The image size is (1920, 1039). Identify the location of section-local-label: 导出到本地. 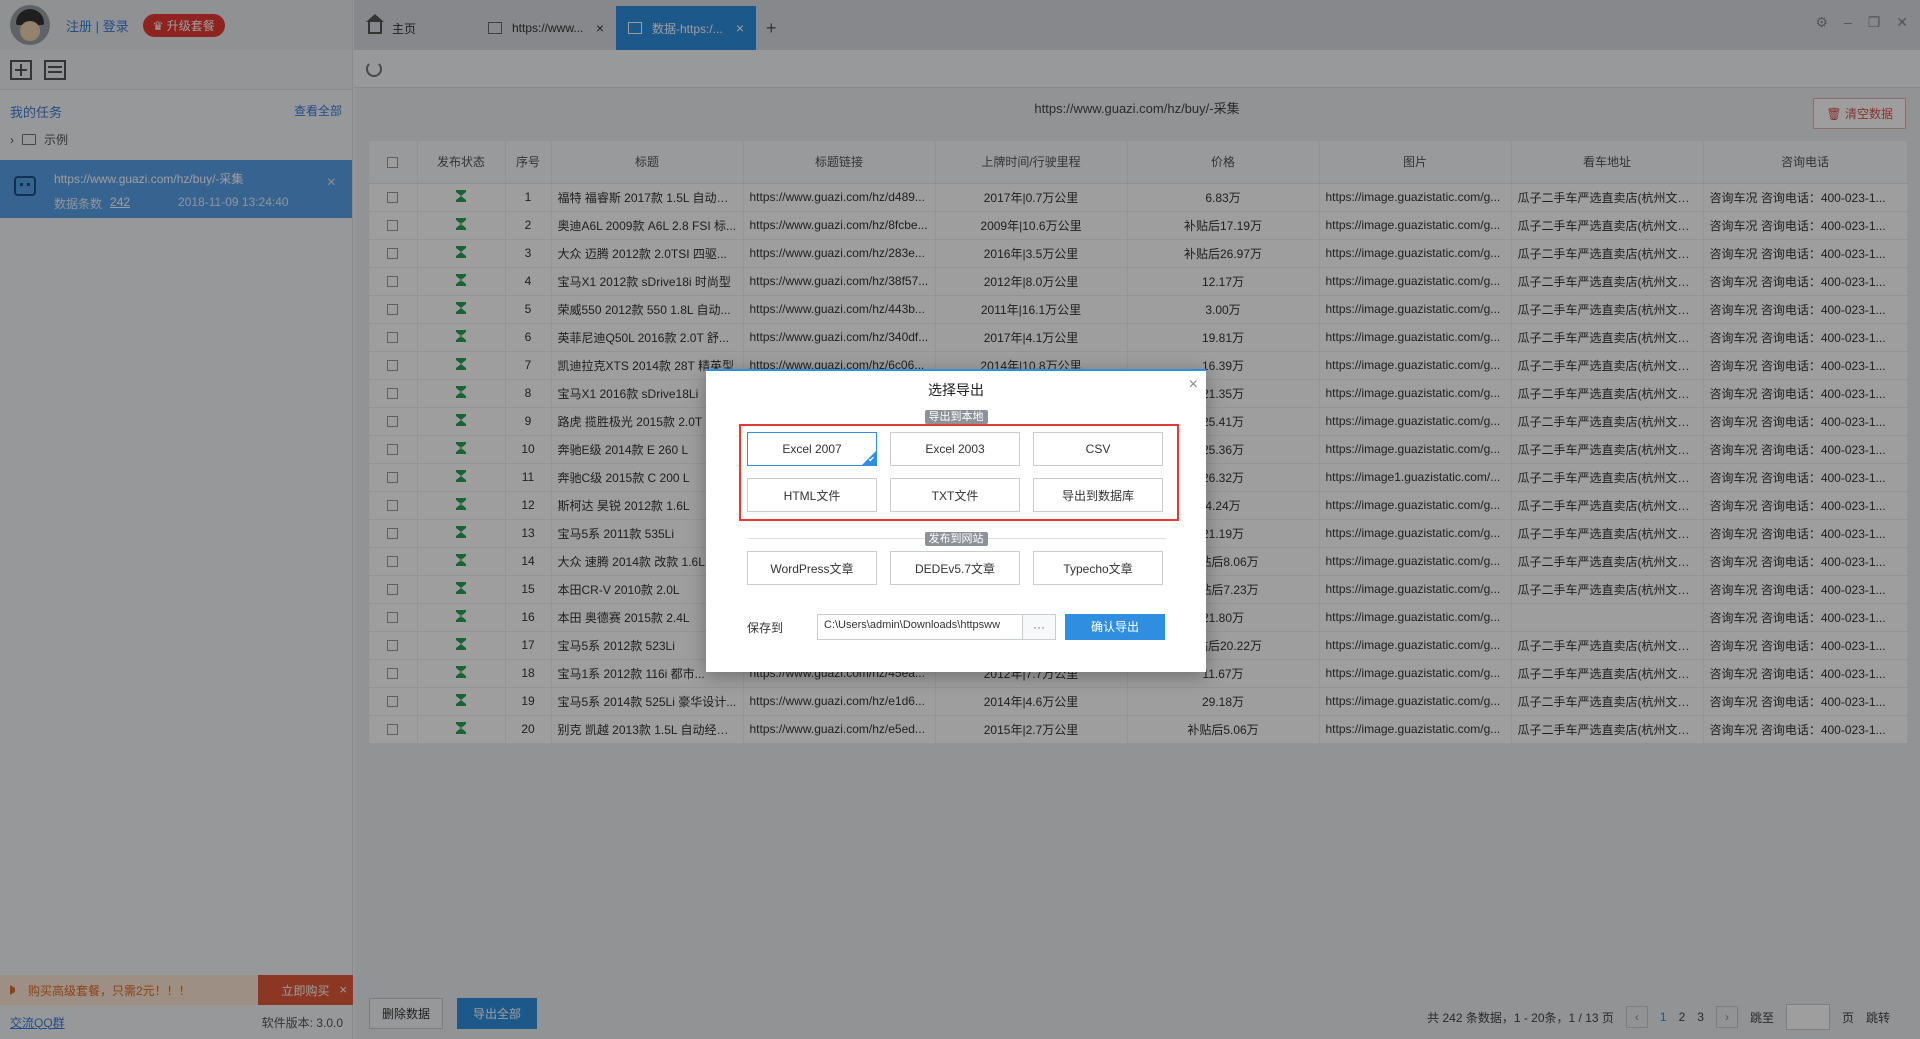
(956, 417).